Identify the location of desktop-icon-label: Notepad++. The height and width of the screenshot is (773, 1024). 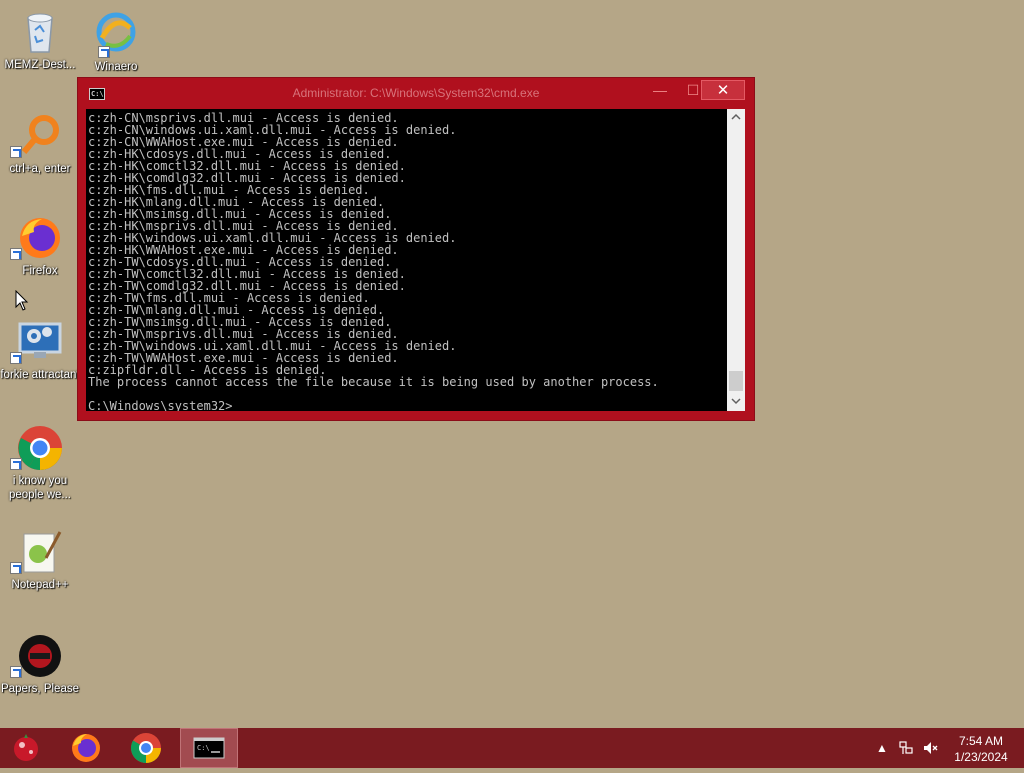
(40, 585).